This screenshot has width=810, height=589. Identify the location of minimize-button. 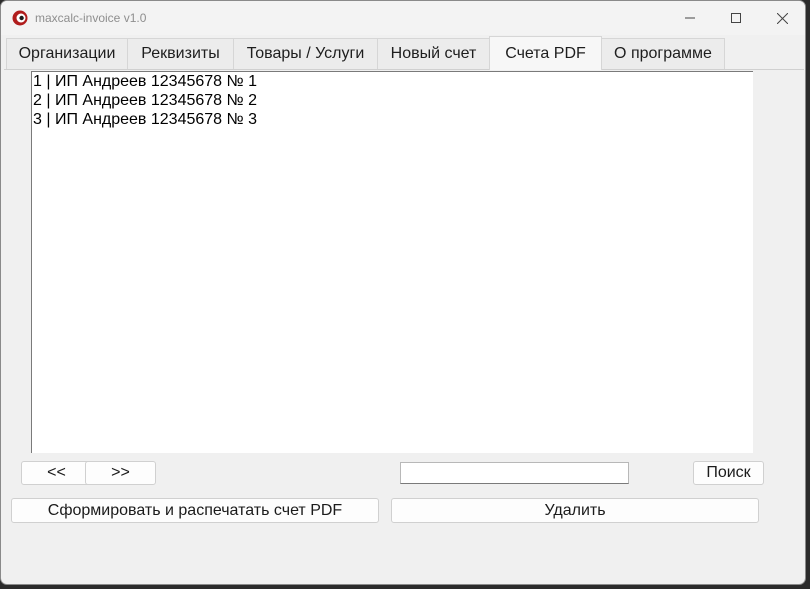
(690, 18).